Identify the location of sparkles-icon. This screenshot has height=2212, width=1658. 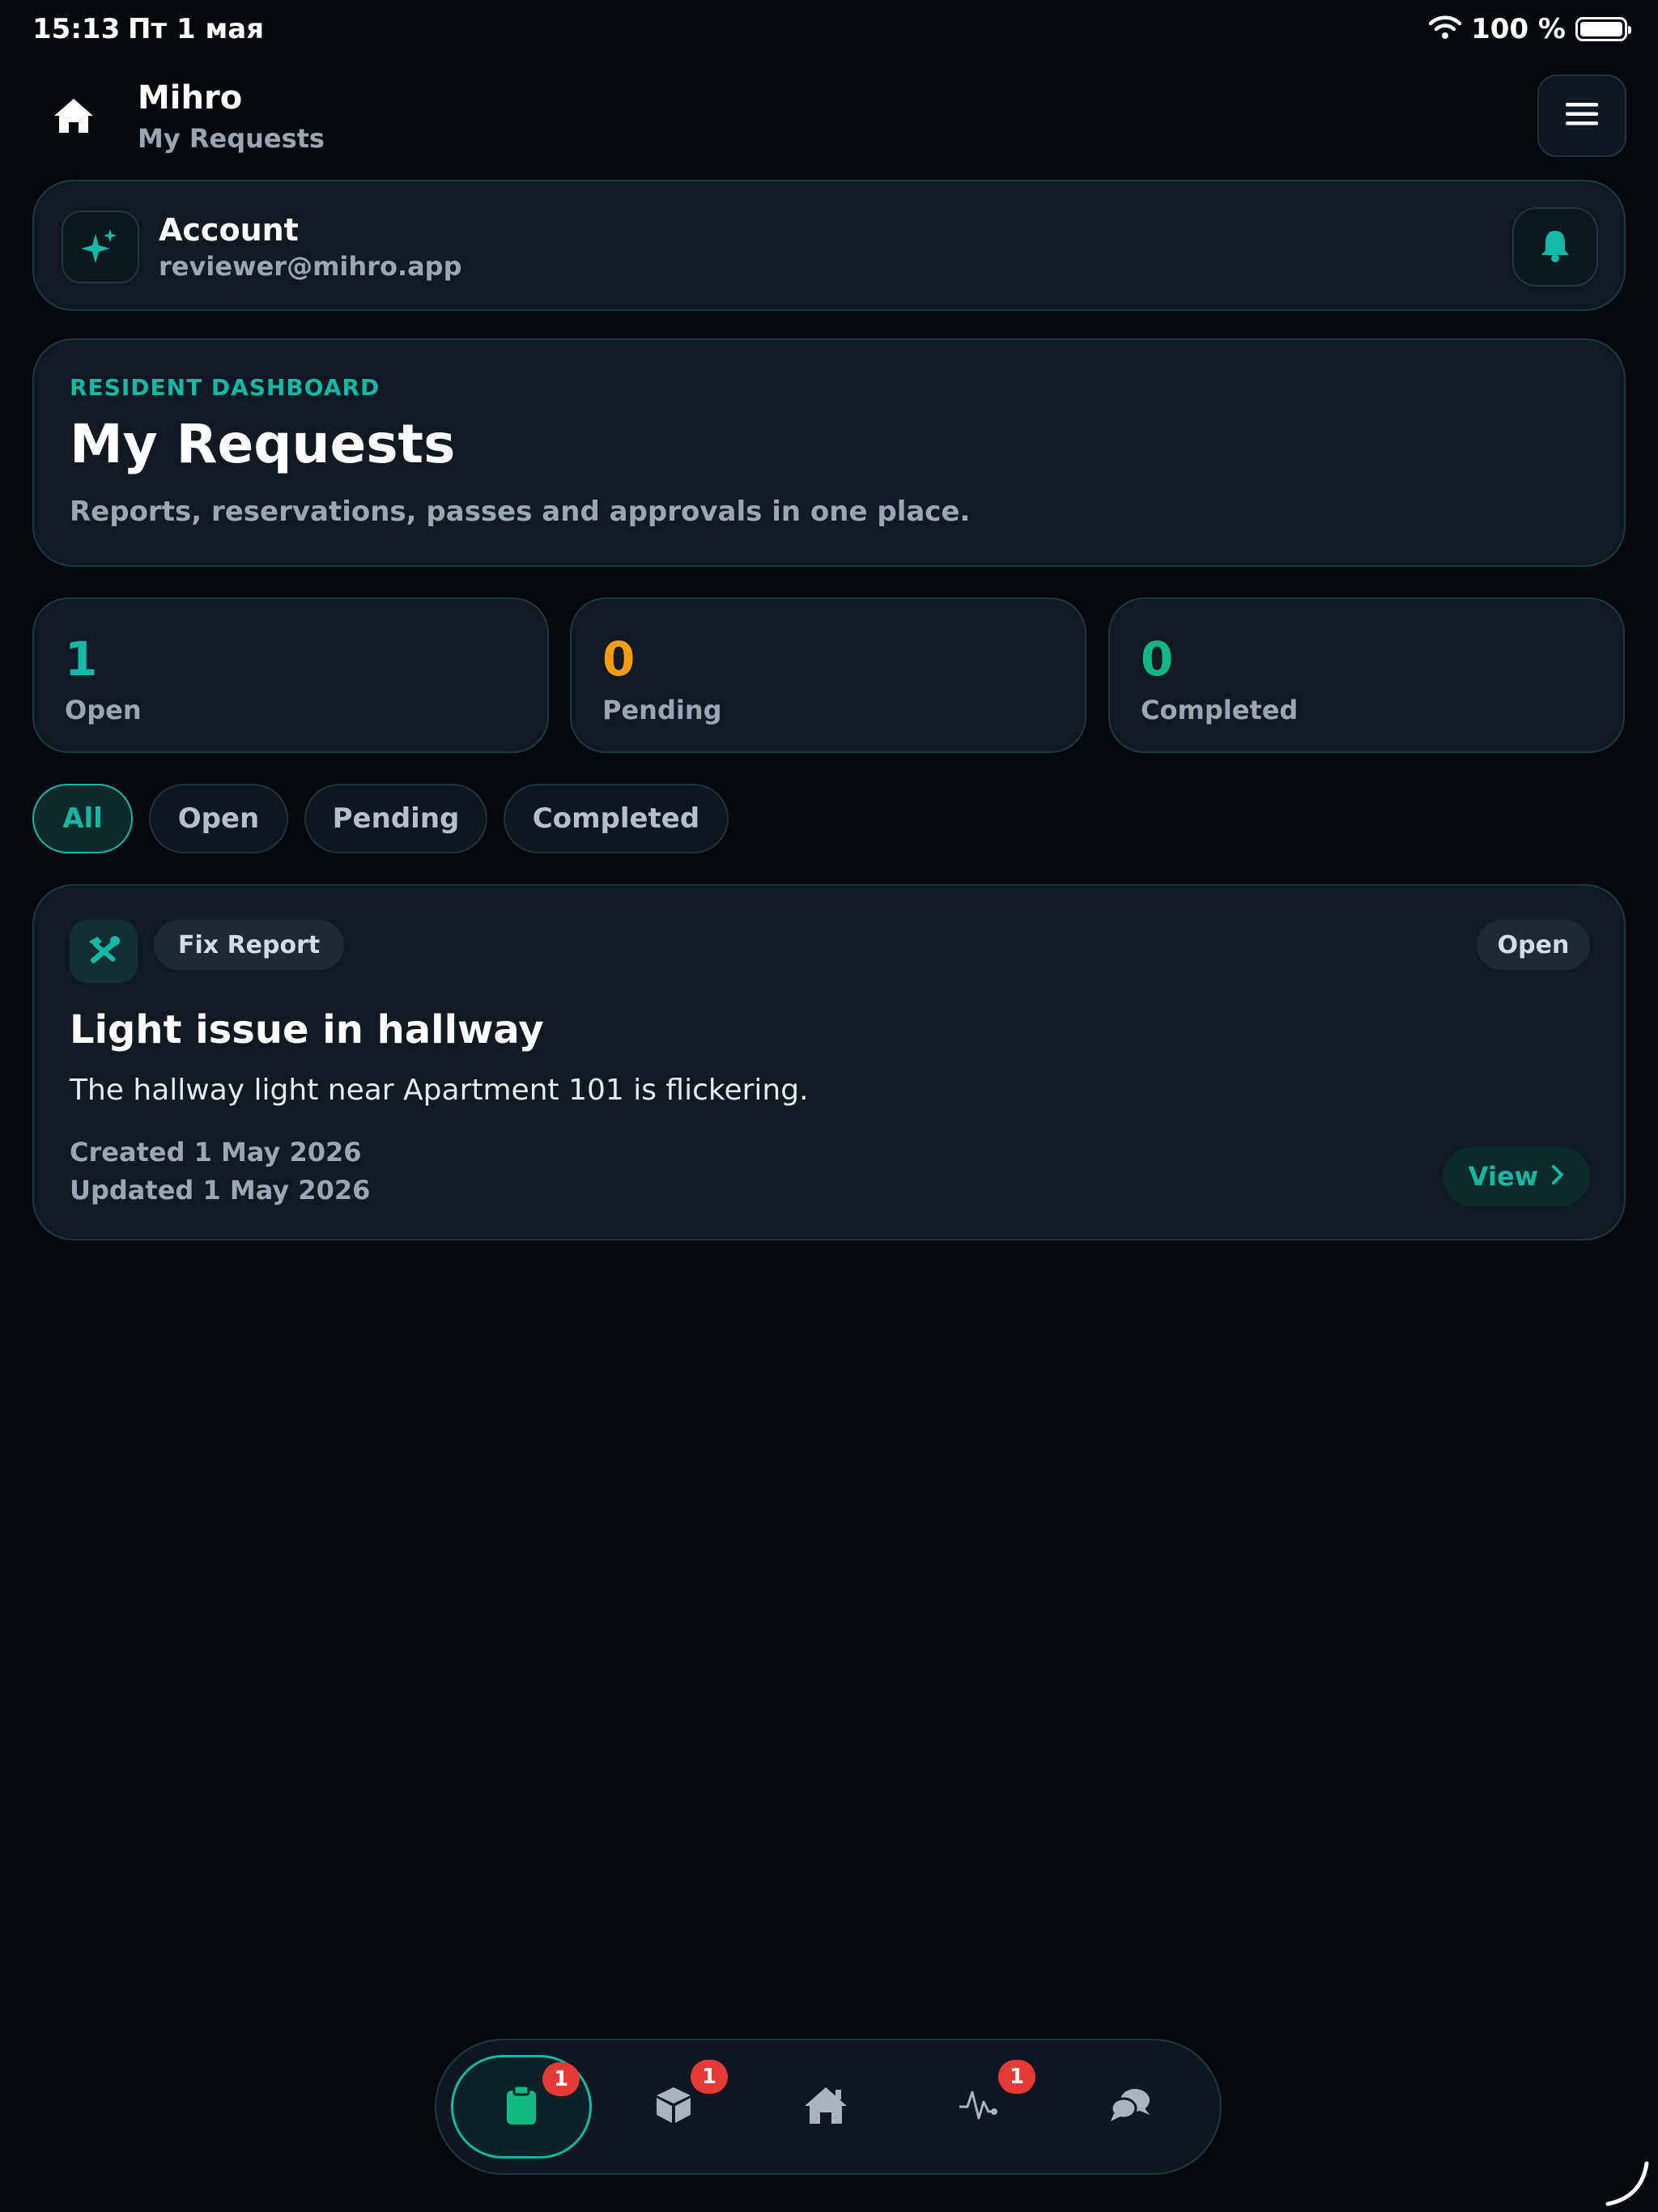
(100, 247).